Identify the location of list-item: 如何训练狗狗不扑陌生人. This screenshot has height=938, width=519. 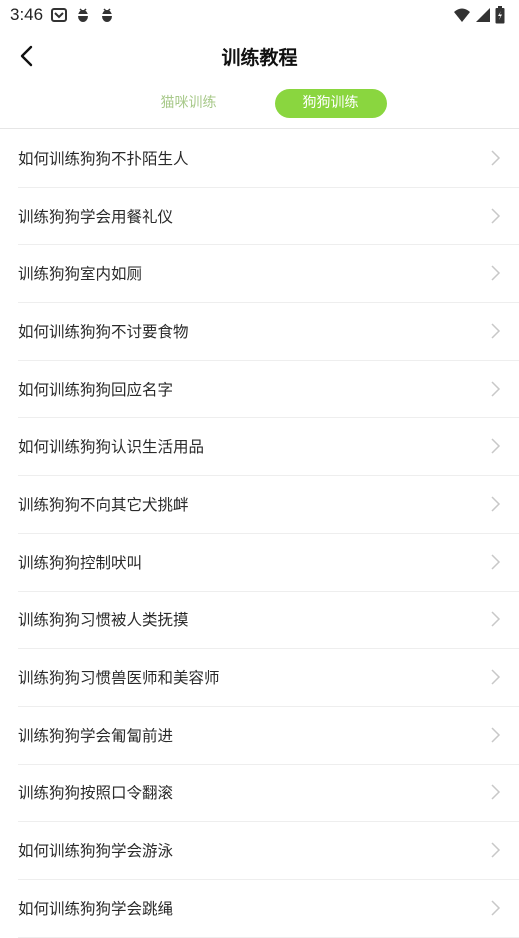
(259, 158).